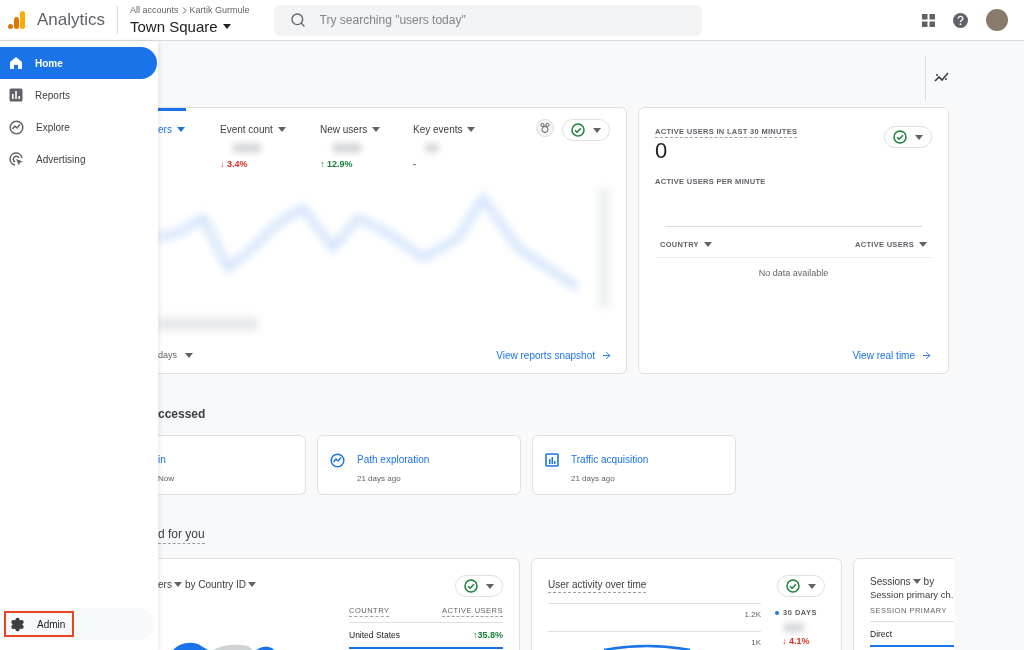 The height and width of the screenshot is (650, 1024). I want to click on active-users-count: 0, so click(662, 151).